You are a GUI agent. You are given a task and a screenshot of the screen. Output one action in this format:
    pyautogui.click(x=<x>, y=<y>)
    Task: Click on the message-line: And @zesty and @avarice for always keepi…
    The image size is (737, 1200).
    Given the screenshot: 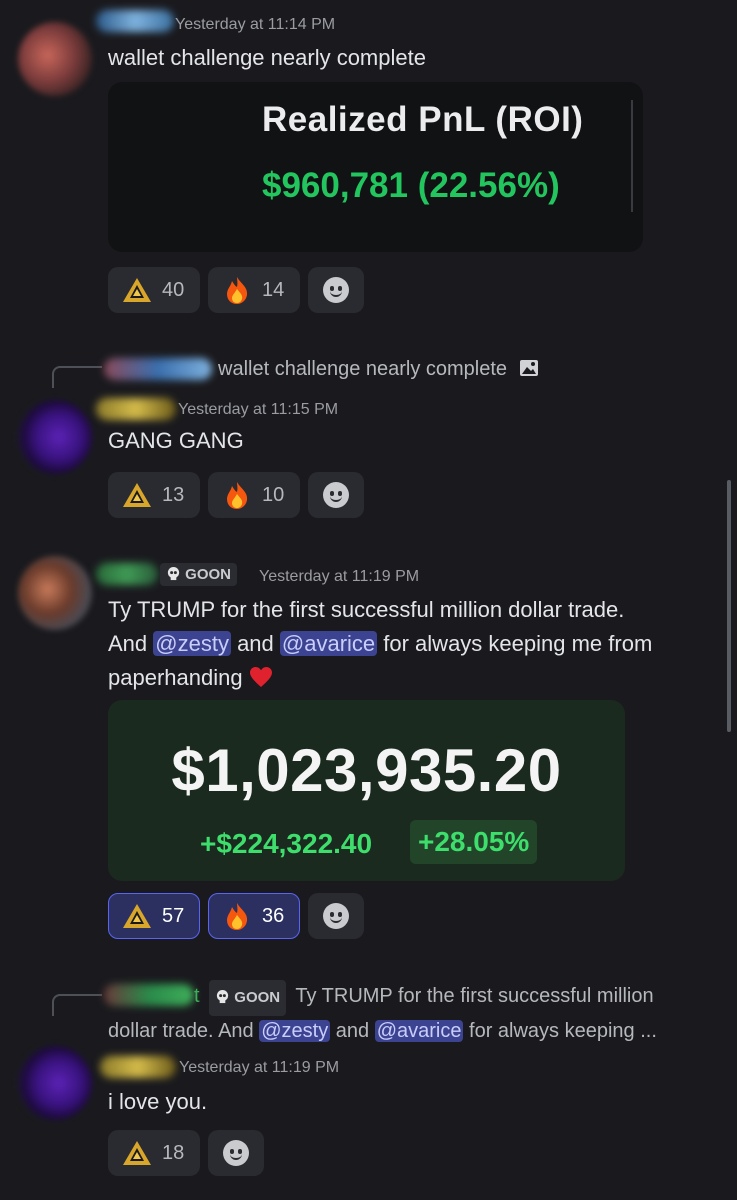 What is the action you would take?
    pyautogui.click(x=413, y=644)
    